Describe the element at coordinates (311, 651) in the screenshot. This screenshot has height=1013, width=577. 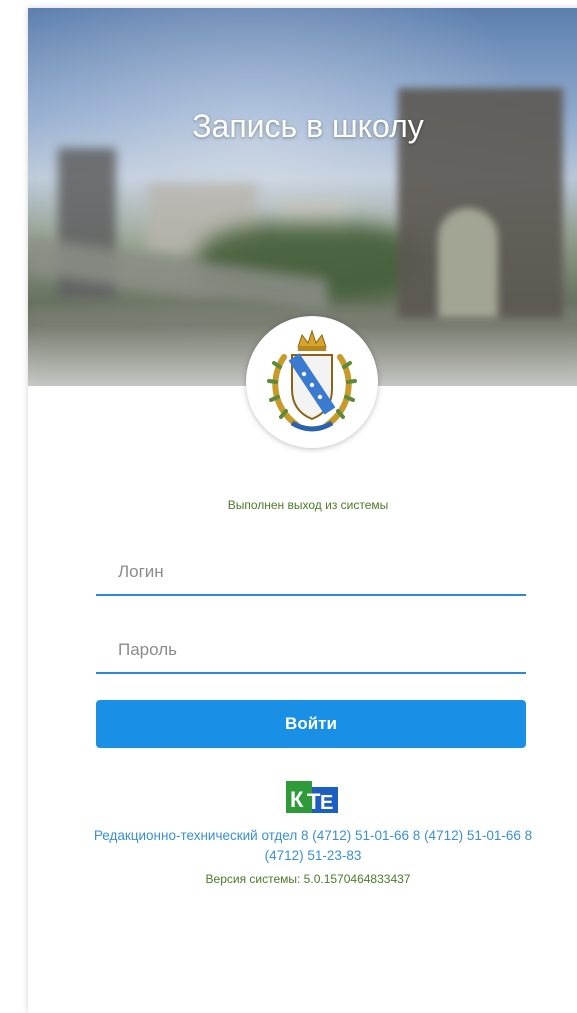
I see `password-input` at that location.